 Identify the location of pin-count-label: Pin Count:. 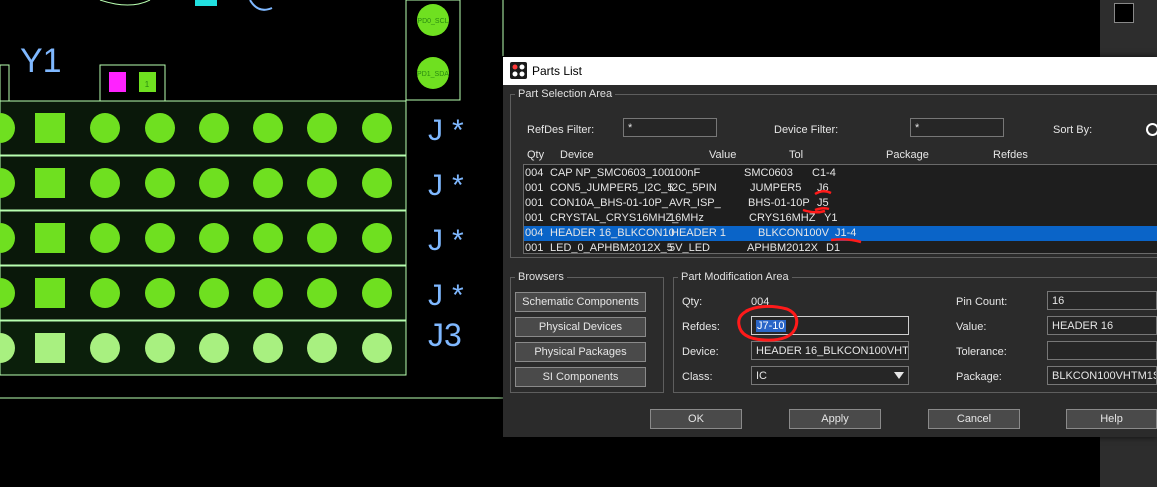
(982, 302).